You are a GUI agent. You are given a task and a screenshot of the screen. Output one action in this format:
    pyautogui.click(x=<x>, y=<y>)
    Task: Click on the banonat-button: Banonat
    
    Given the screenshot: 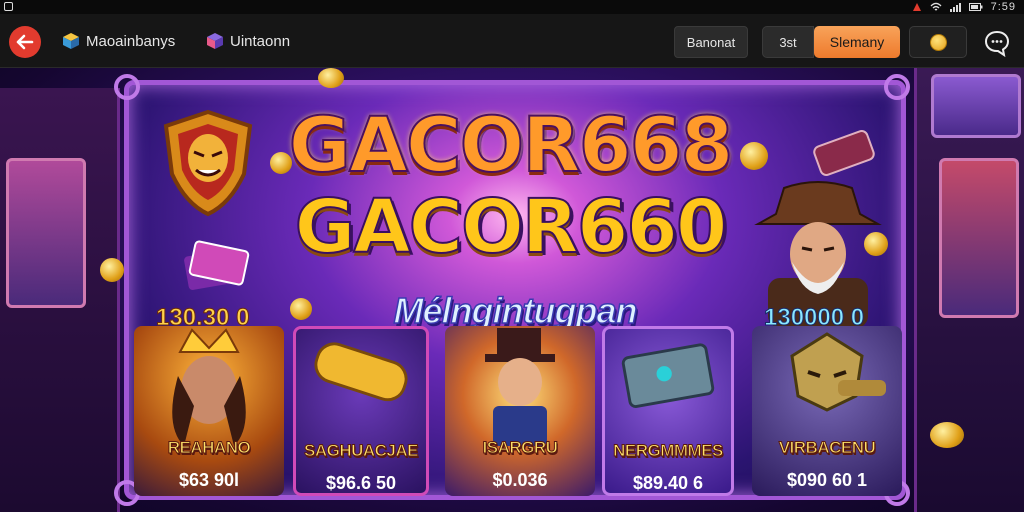 What is the action you would take?
    pyautogui.click(x=711, y=42)
    